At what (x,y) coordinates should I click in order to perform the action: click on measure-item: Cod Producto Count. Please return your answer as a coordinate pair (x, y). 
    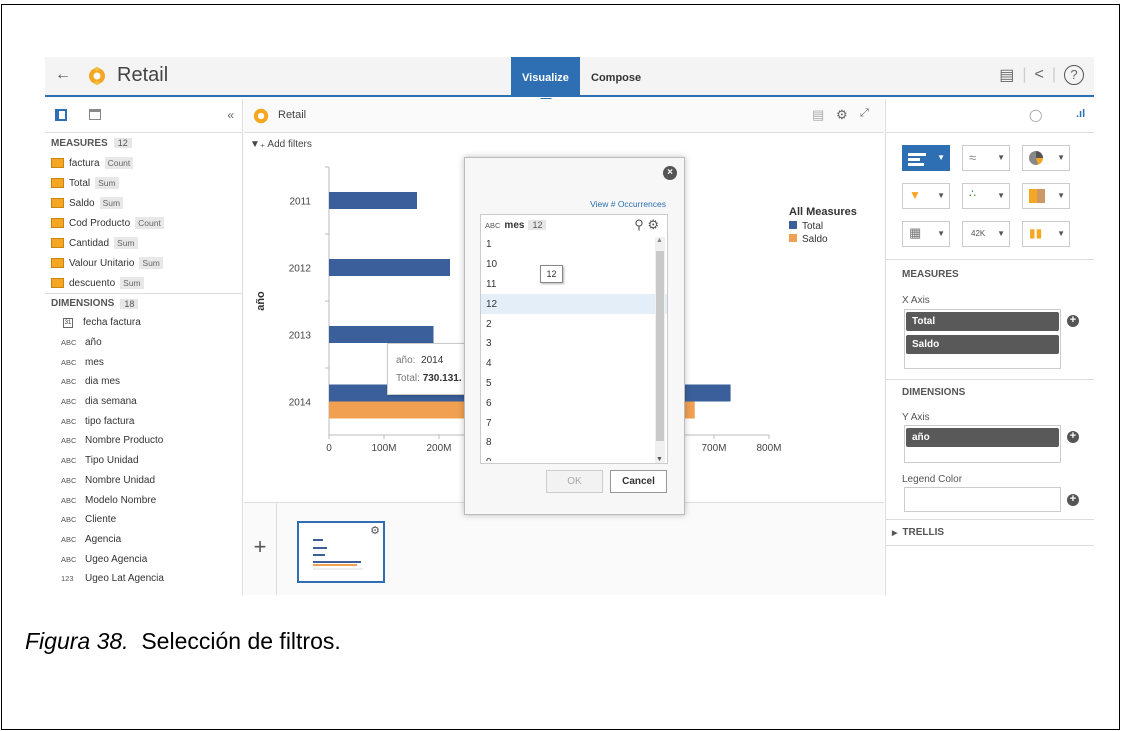
    Looking at the image, I should click on (143, 223).